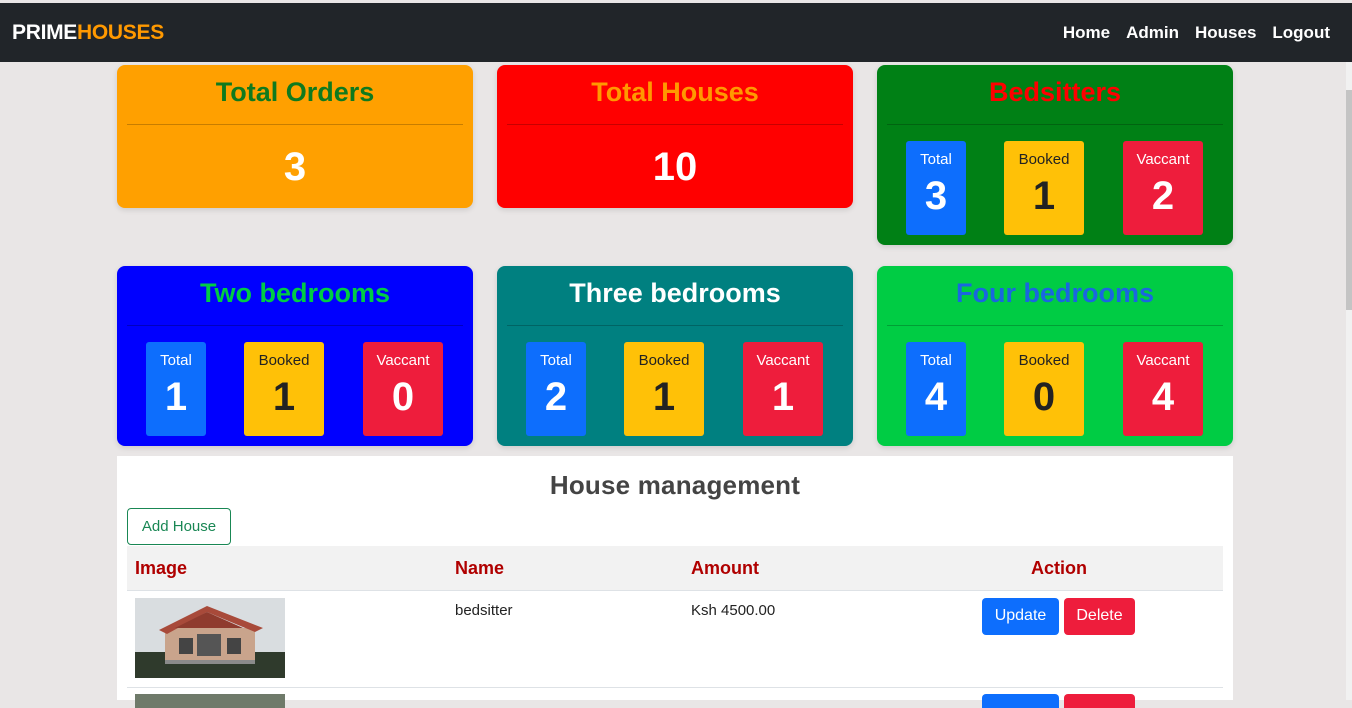  What do you see at coordinates (1020, 701) in the screenshot?
I see `update-button` at bounding box center [1020, 701].